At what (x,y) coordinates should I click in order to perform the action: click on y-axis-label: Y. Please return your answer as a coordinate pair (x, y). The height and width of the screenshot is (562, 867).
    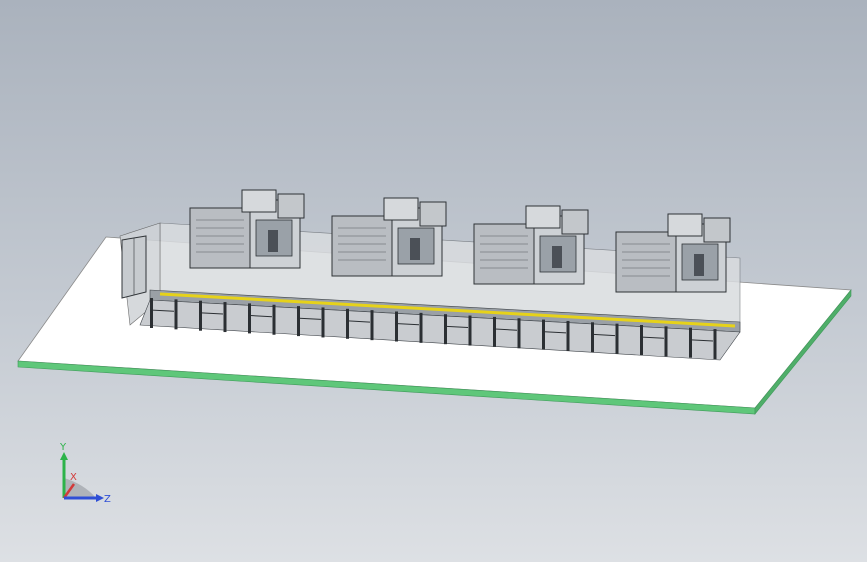
    Looking at the image, I should click on (63, 447).